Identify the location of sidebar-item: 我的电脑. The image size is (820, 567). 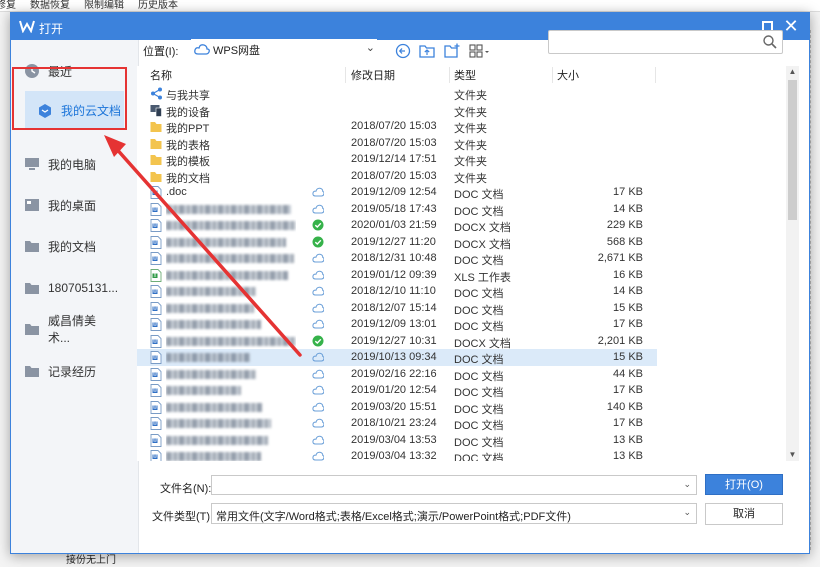
(64, 164).